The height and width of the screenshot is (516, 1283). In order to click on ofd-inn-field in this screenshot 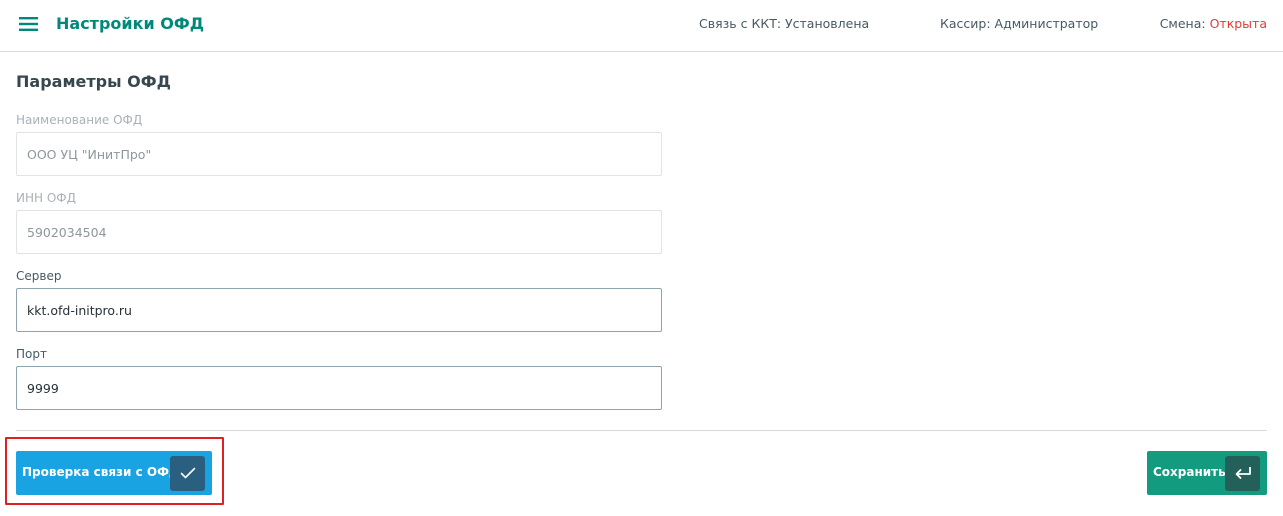, I will do `click(339, 232)`.